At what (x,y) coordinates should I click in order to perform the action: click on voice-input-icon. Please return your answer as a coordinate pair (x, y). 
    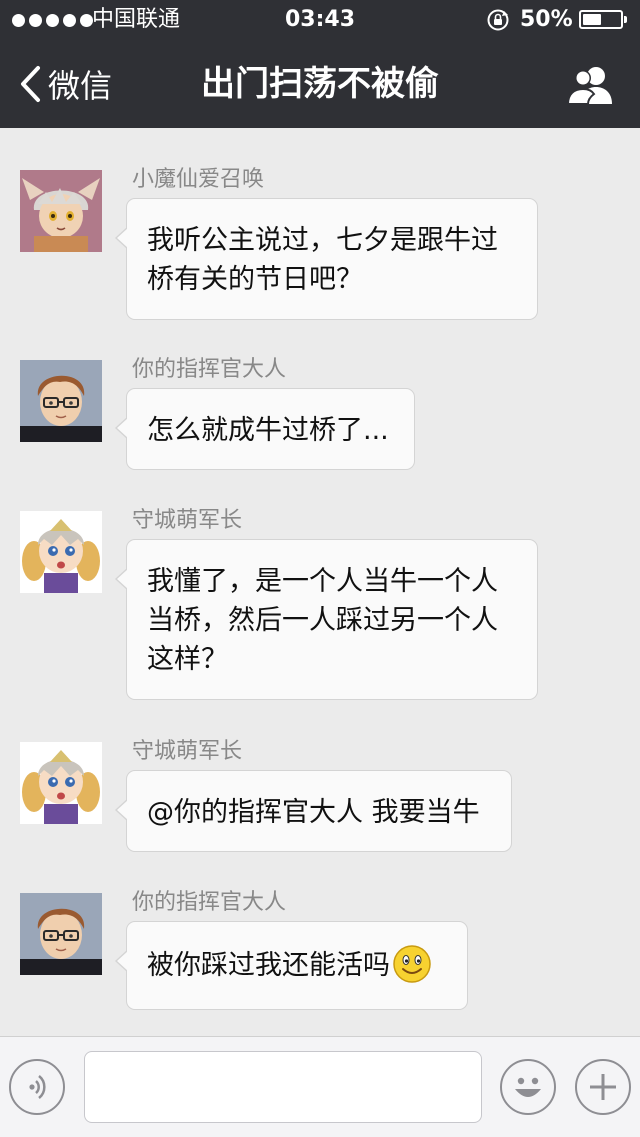
    Looking at the image, I should click on (37, 1087).